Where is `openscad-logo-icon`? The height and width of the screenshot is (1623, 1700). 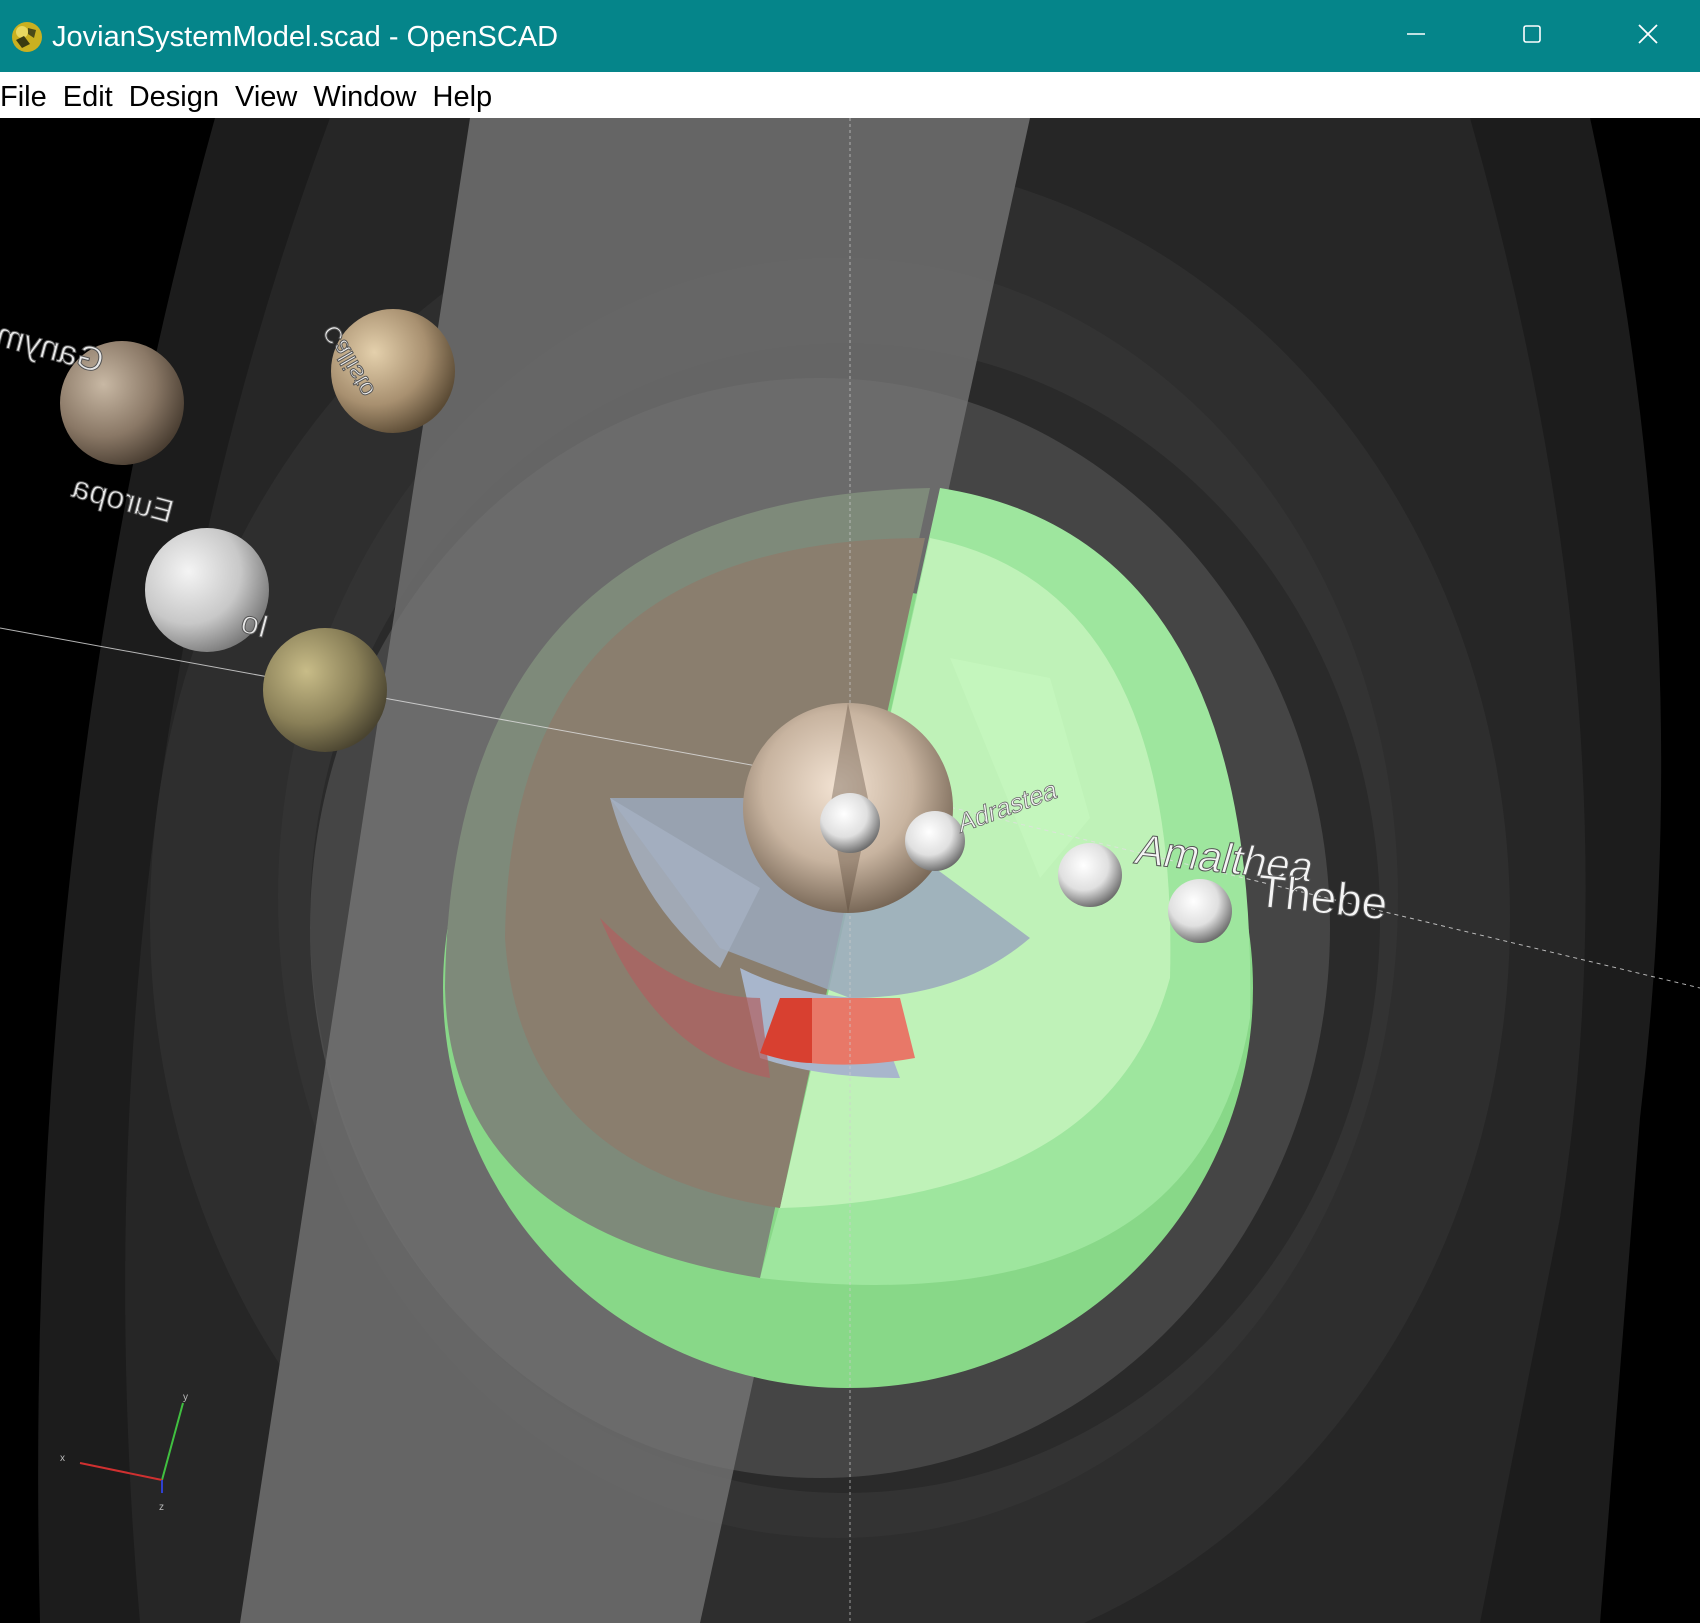 openscad-logo-icon is located at coordinates (27, 37).